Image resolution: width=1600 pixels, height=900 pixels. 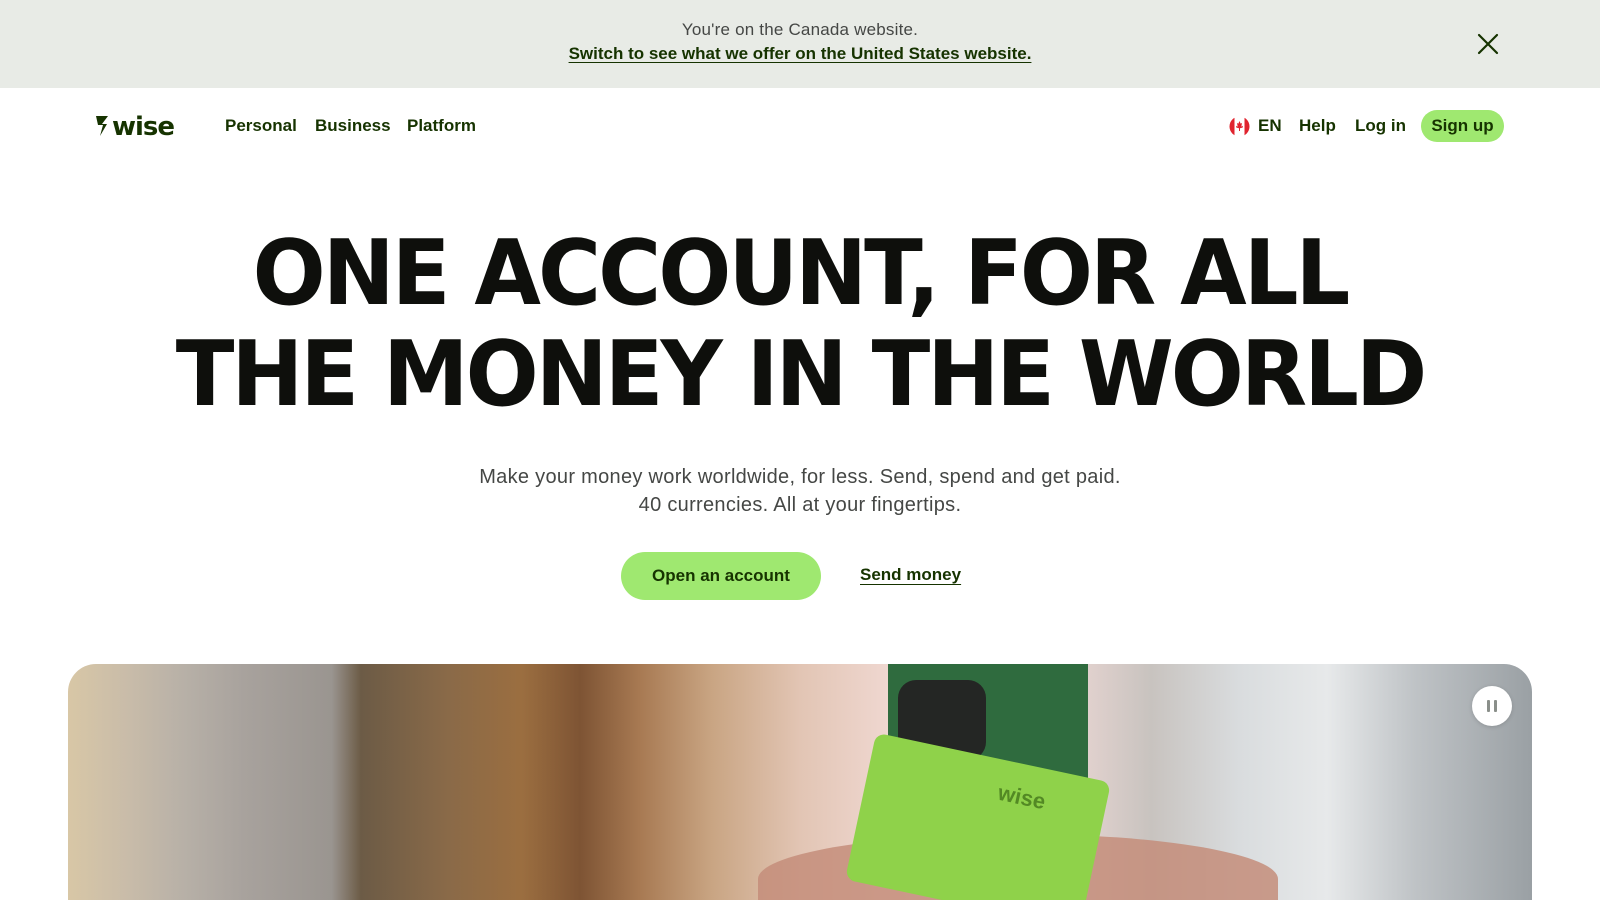 I want to click on signup-button: Sign up, so click(x=1462, y=126).